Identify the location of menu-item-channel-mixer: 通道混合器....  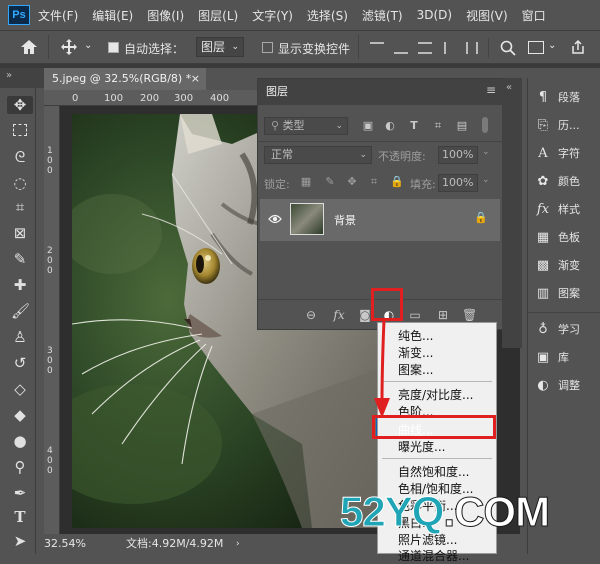
(433, 555).